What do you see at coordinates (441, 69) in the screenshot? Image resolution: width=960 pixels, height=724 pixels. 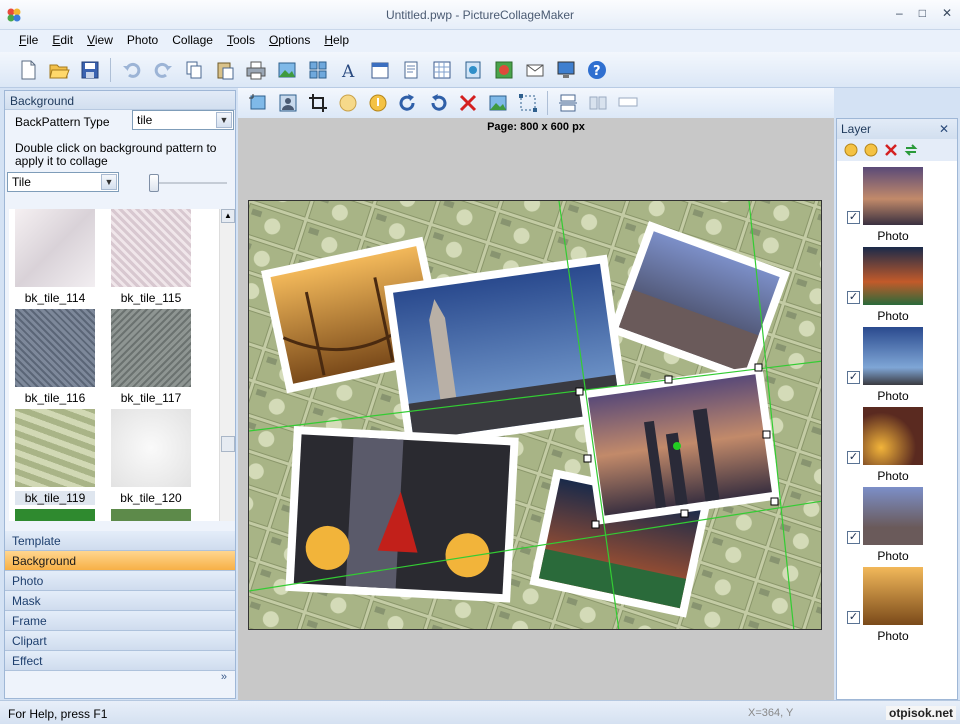 I see `grid-button` at bounding box center [441, 69].